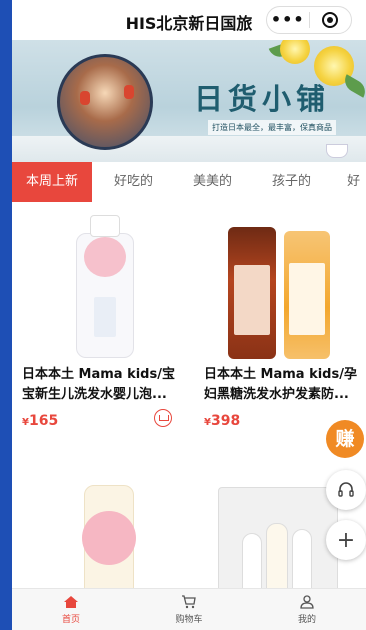 The image size is (366, 630). I want to click on cart-icon, so click(189, 601).